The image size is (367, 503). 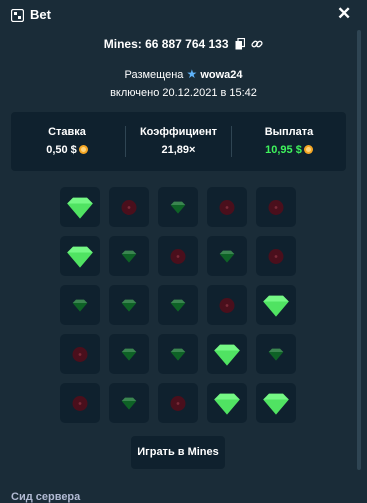 I want to click on username: wowa24, so click(x=221, y=75).